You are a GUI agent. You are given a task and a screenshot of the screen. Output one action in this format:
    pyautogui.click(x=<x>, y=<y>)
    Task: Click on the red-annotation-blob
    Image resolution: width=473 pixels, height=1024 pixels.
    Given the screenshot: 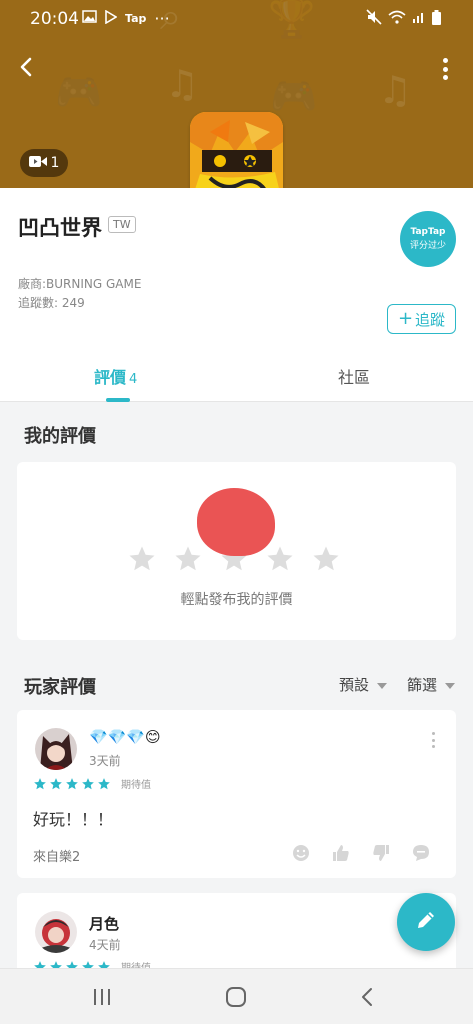 What is the action you would take?
    pyautogui.click(x=236, y=522)
    